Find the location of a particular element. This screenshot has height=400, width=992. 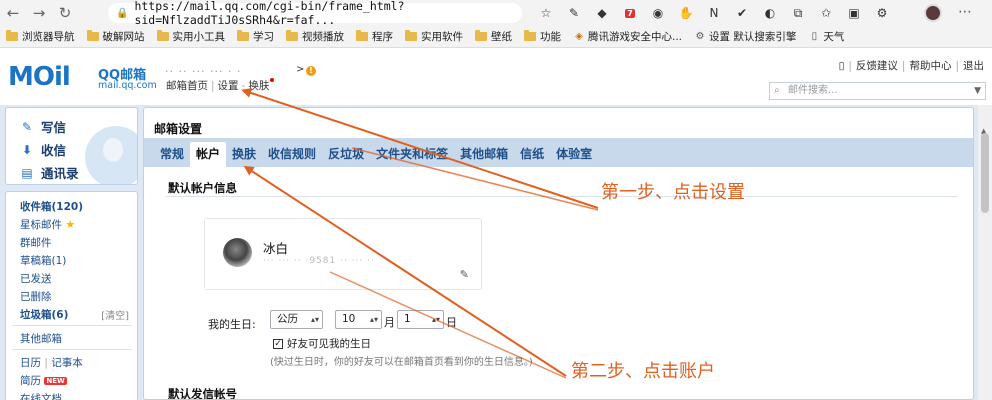

bookmark-item: 视频播放 is located at coordinates (315, 36).